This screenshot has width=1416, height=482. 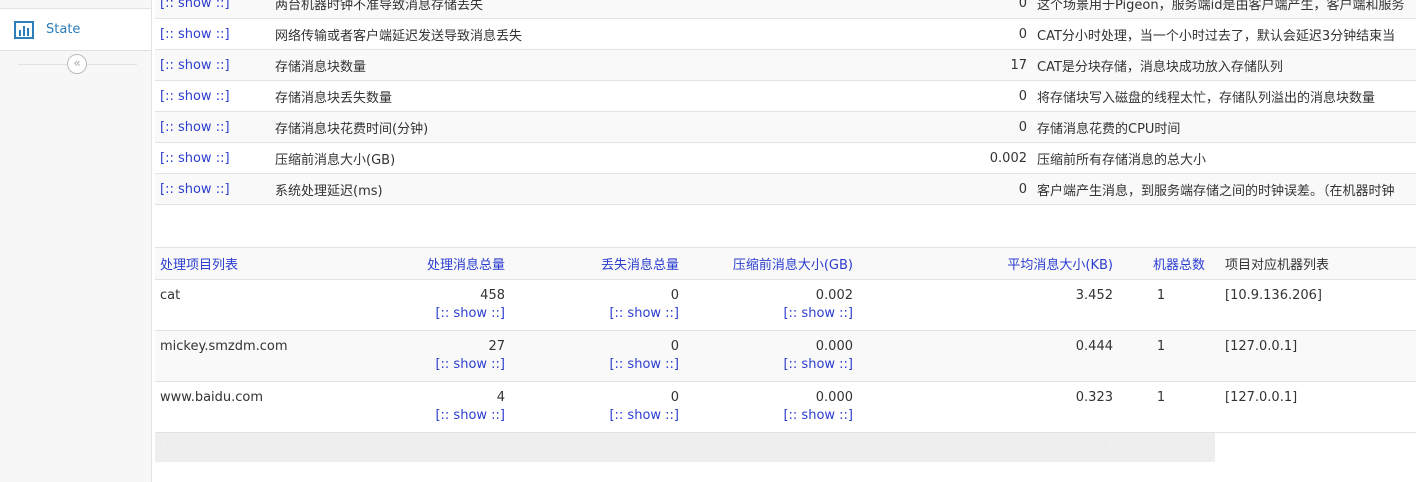 What do you see at coordinates (1226, 65) in the screenshot?
I see `metric-description: CAT是分块存储，消息块成功放入存储队列` at bounding box center [1226, 65].